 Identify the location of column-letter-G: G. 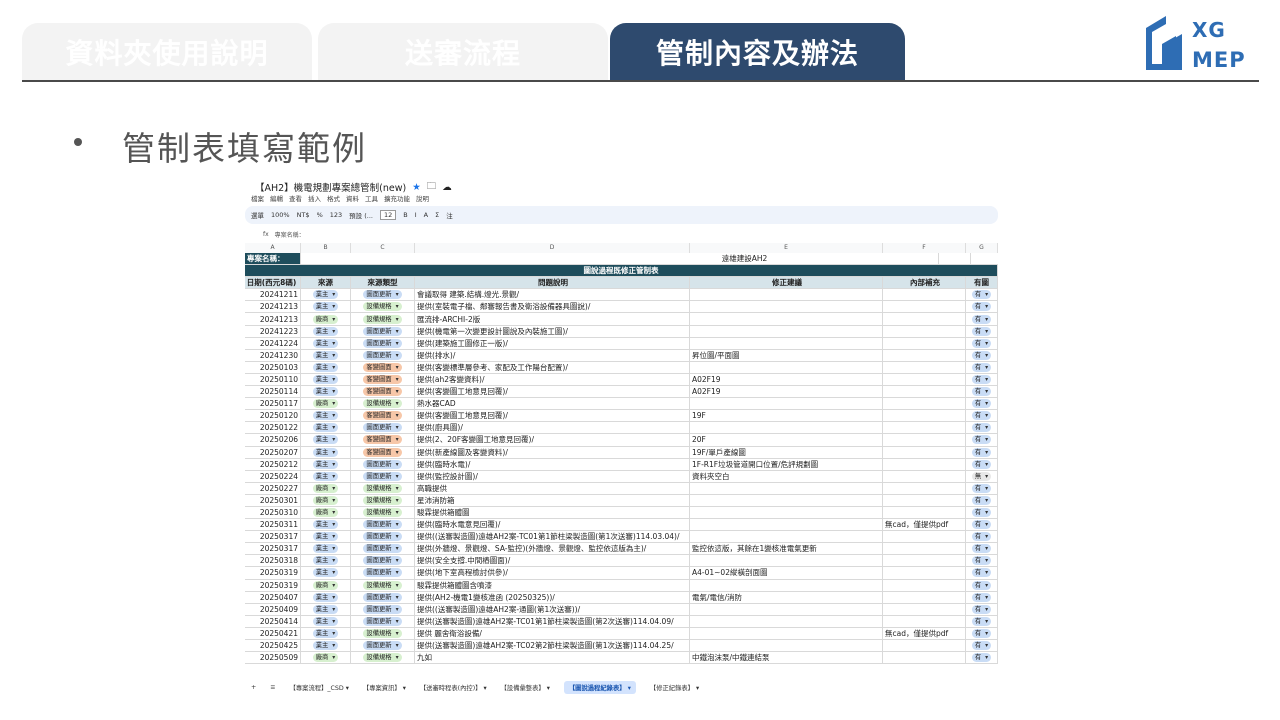
(982, 248).